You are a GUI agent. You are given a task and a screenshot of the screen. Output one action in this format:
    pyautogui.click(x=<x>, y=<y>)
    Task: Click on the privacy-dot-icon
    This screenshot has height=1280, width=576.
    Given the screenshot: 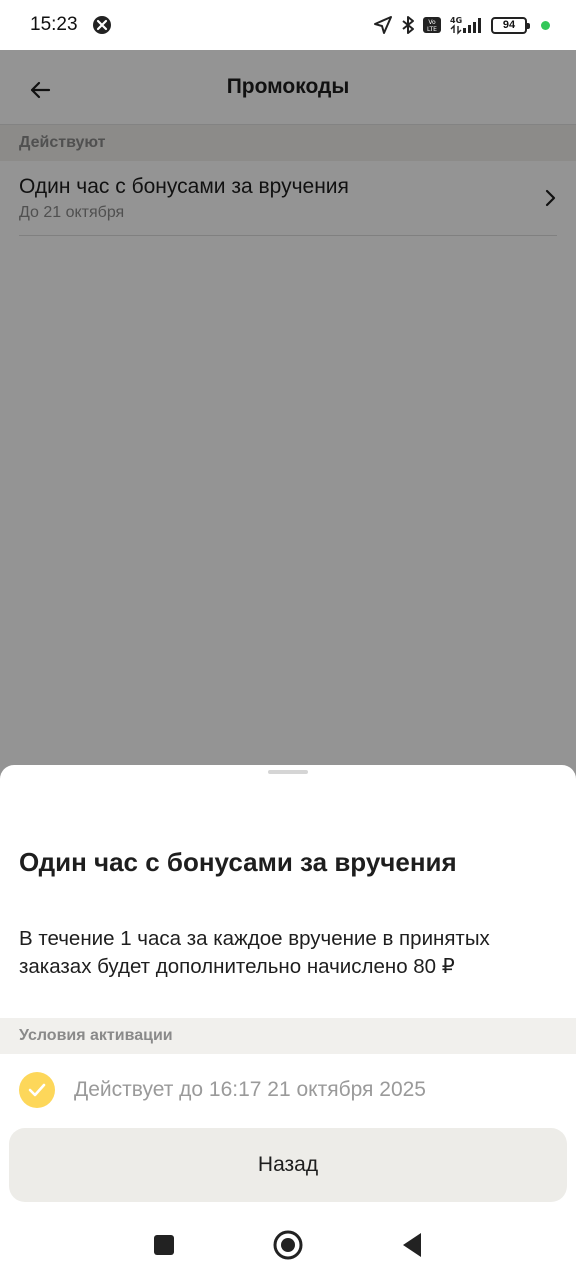 What is the action you would take?
    pyautogui.click(x=545, y=25)
    